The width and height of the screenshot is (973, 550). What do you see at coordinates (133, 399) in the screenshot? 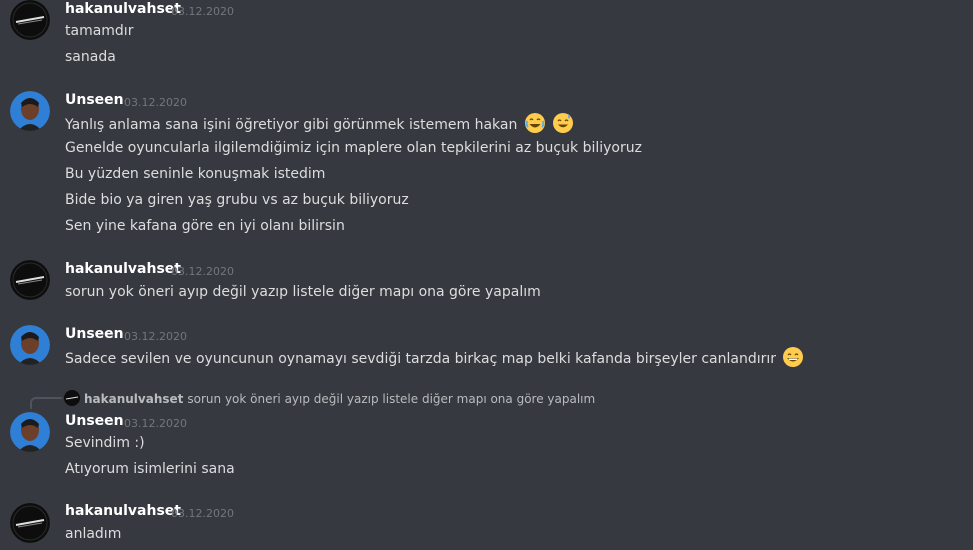
I see `reply-username: hakanulvahset` at bounding box center [133, 399].